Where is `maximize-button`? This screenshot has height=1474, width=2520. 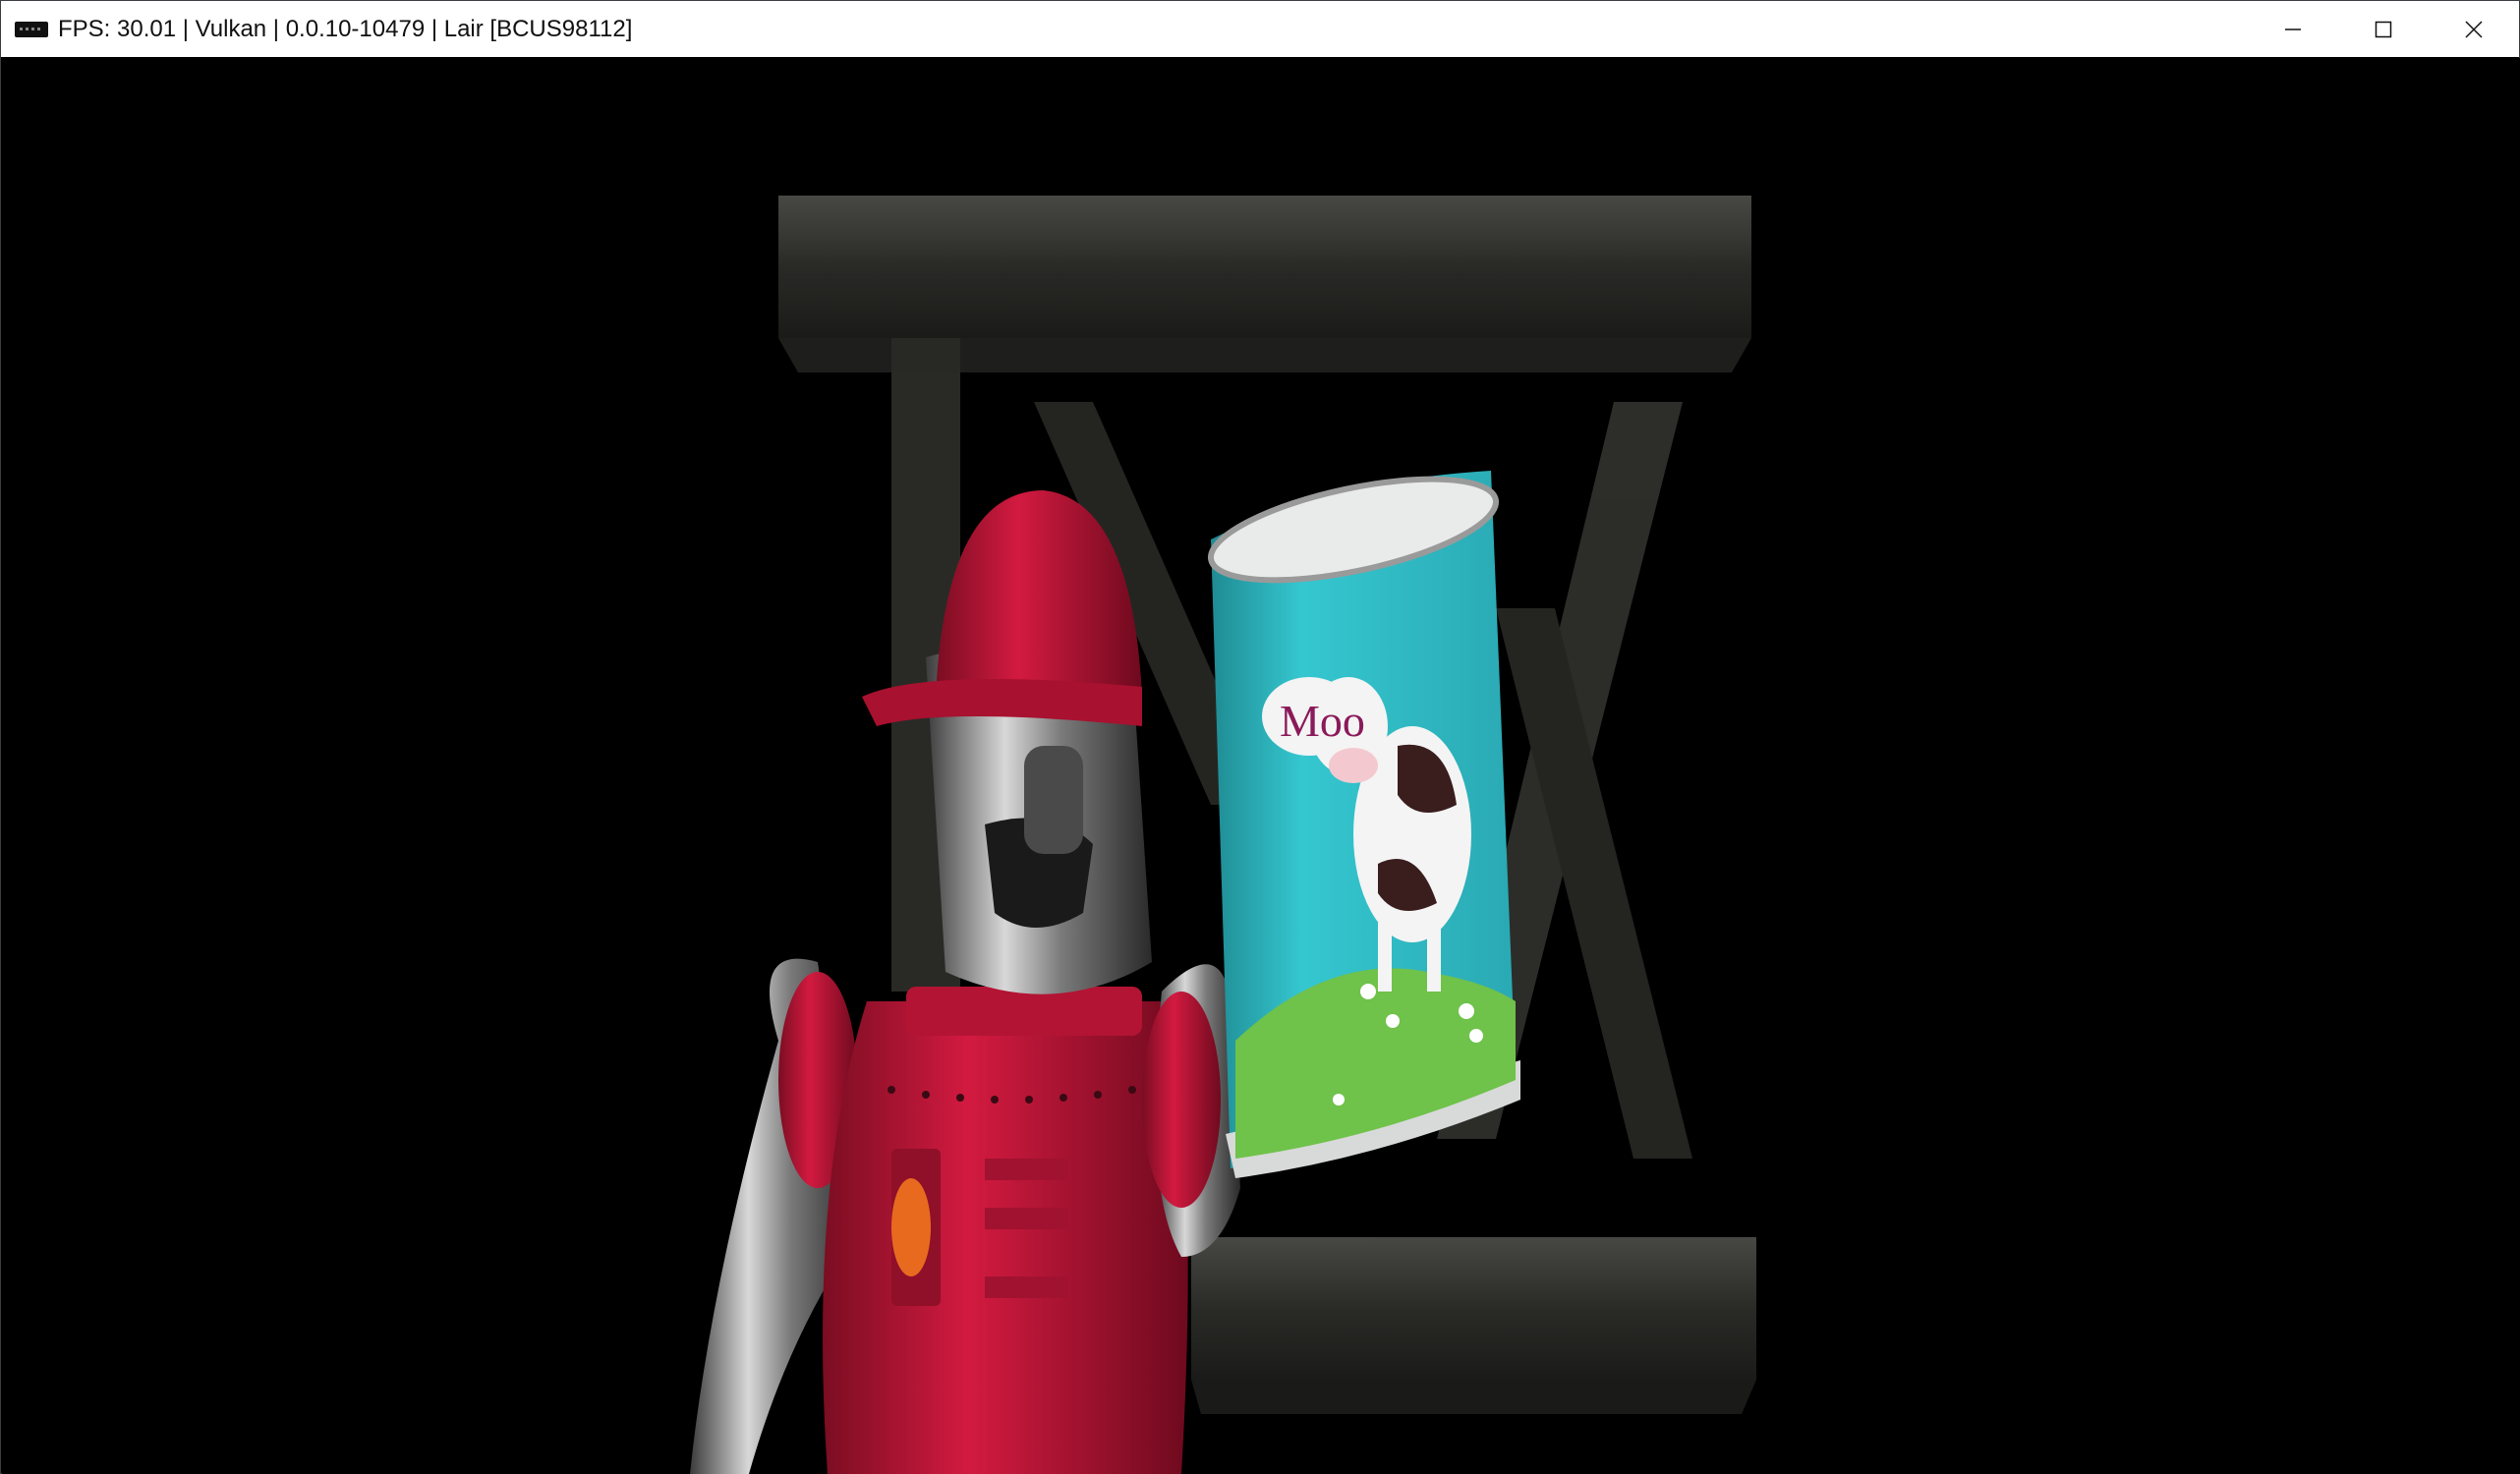
maximize-button is located at coordinates (2383, 29).